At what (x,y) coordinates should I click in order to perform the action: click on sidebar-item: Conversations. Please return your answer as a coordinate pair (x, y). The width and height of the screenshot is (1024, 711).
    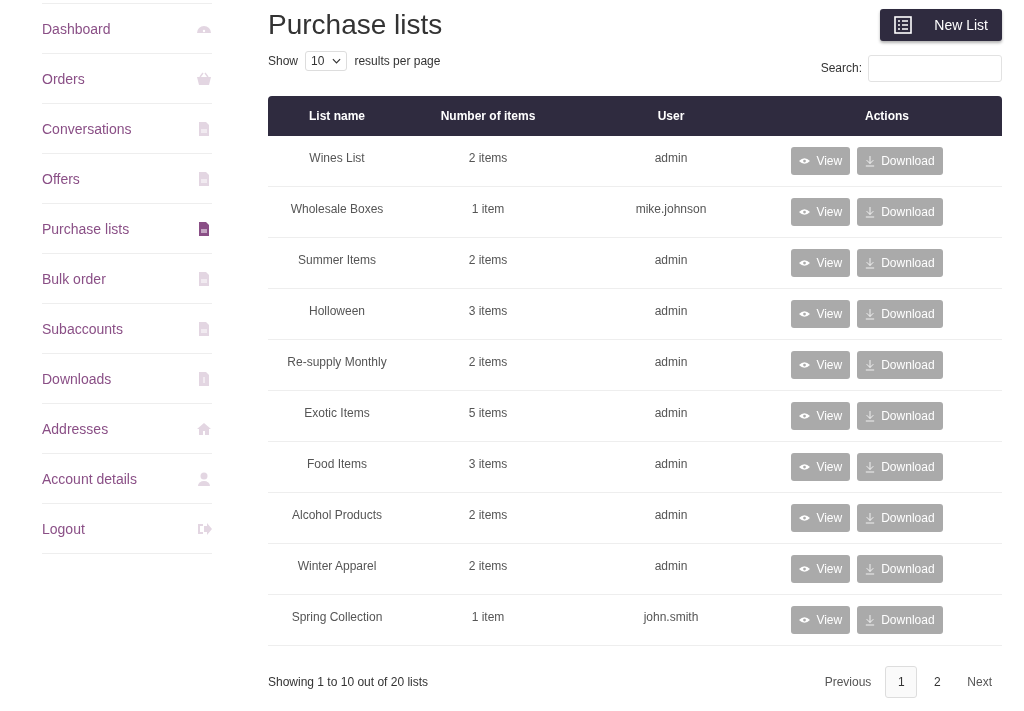
    Looking at the image, I should click on (127, 128).